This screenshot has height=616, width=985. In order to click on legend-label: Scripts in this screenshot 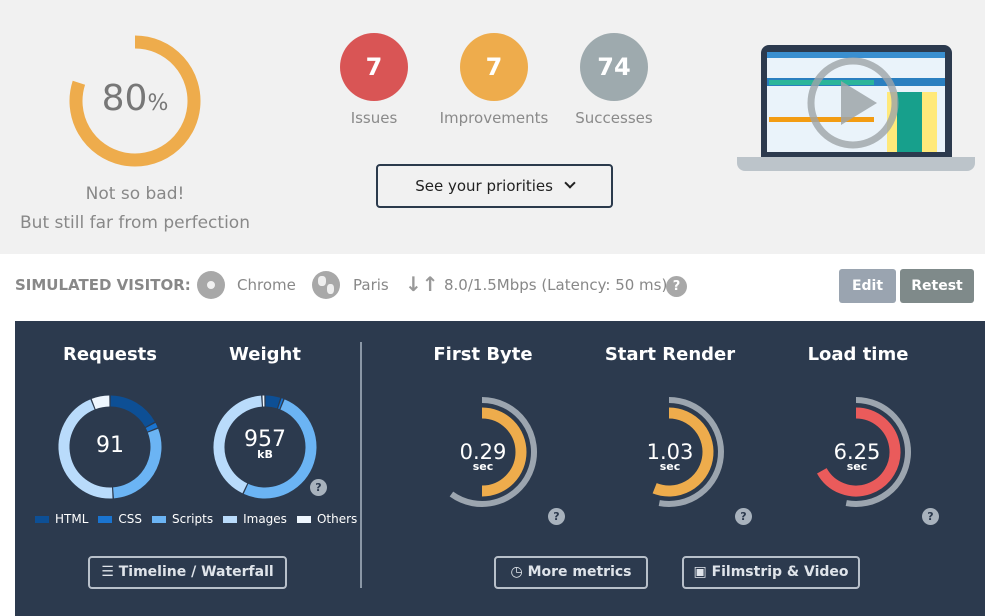, I will do `click(193, 519)`.